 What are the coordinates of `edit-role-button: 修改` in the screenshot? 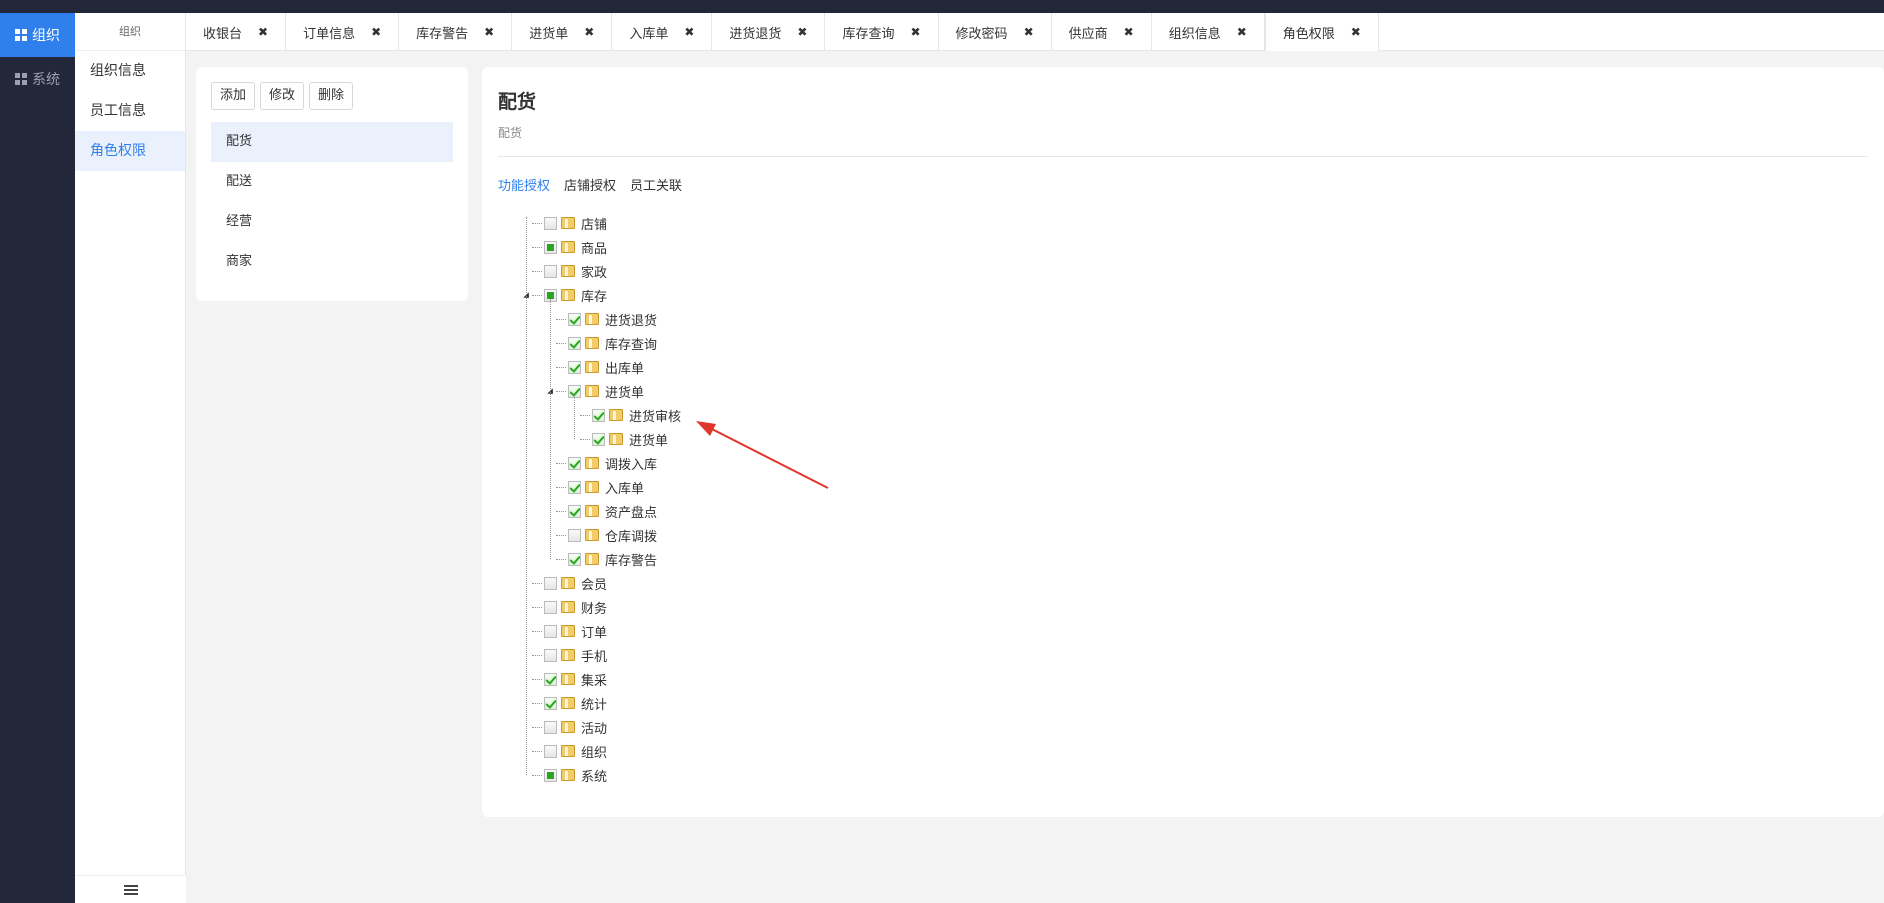 It's located at (282, 96).